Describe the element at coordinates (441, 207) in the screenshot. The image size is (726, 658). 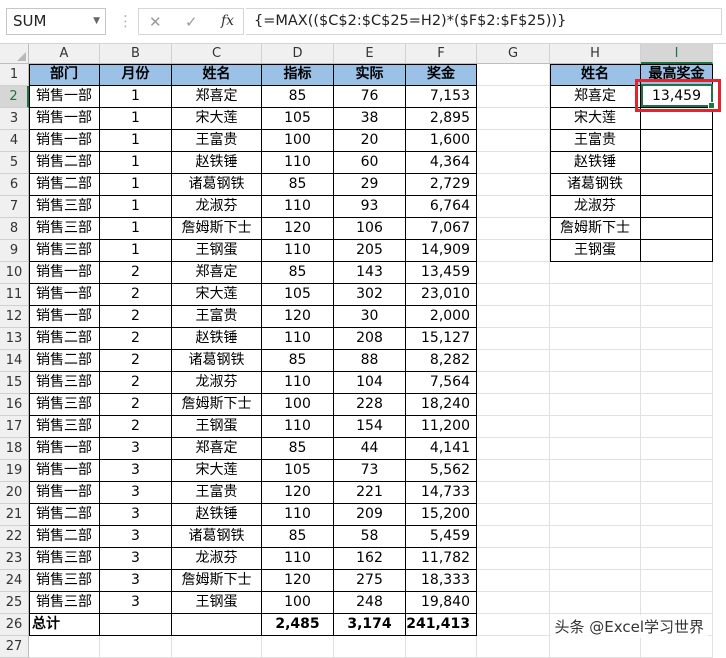
I see `table-cell: 6,764` at that location.